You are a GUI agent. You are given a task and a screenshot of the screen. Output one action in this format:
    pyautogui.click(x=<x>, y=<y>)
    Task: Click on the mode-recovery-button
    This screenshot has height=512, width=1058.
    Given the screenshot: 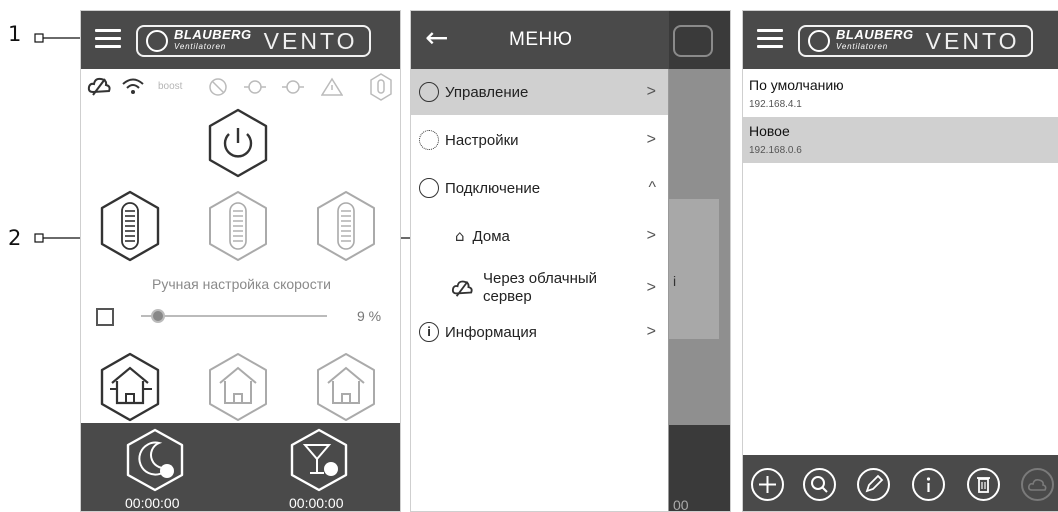 What is the action you would take?
    pyautogui.click(x=238, y=387)
    